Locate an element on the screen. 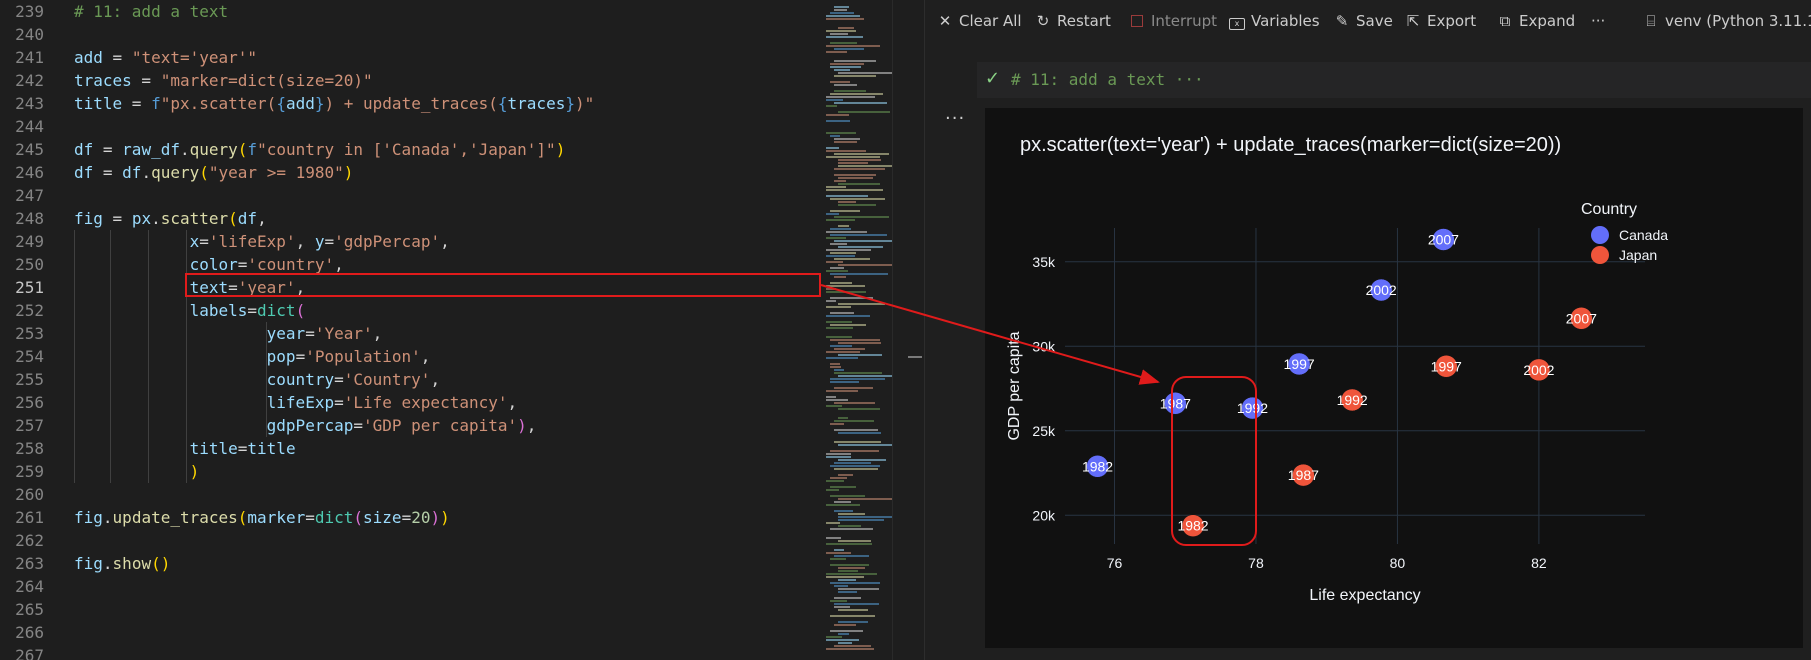  expand-button: ⧉ Expand is located at coordinates (1536, 21).